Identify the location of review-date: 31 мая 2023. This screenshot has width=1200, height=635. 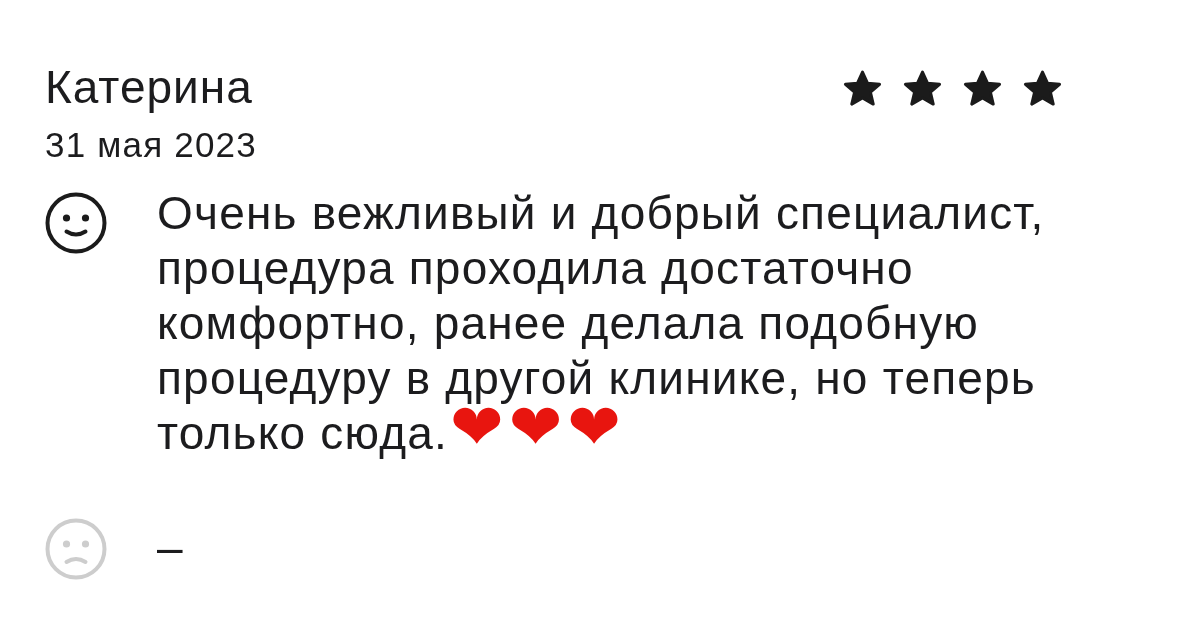
(151, 145).